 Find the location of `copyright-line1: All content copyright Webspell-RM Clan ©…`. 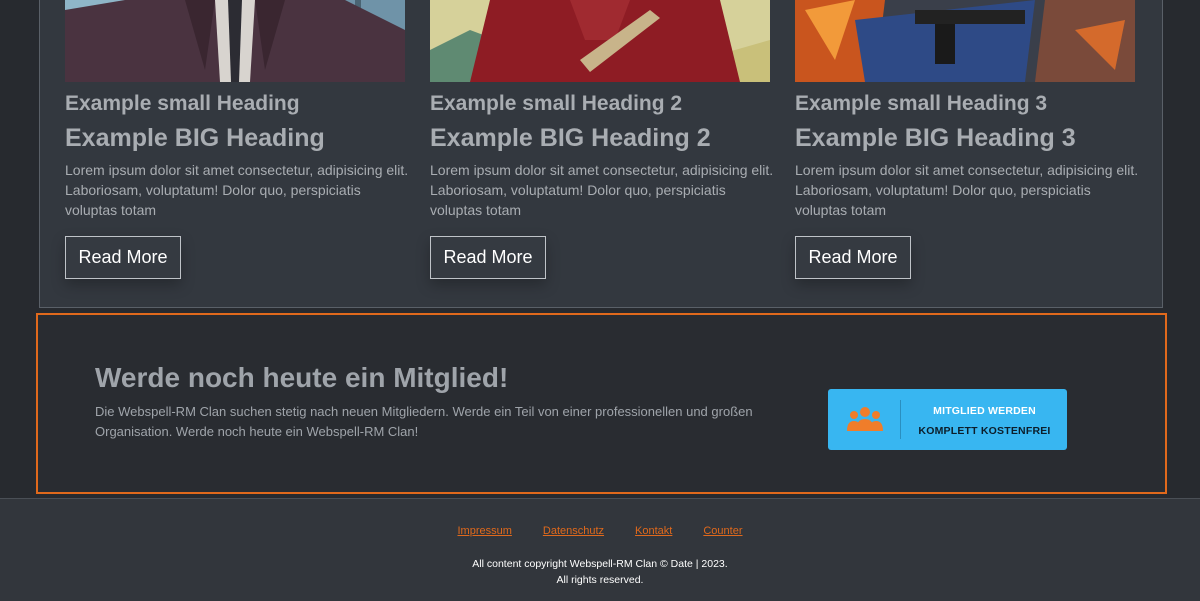

copyright-line1: All content copyright Webspell-RM Clan ©… is located at coordinates (600, 564).